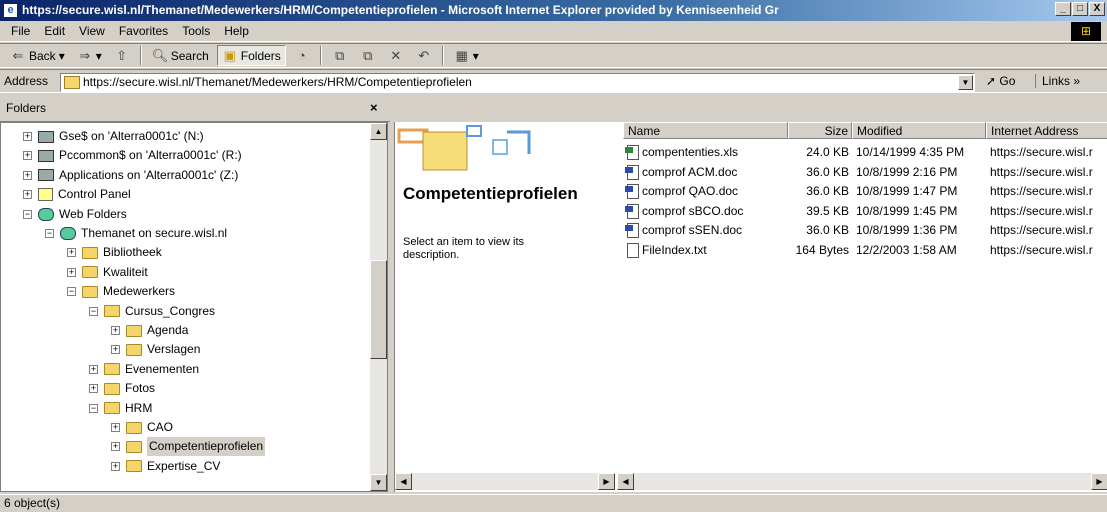 The width and height of the screenshot is (1107, 512). Describe the element at coordinates (107, 272) in the screenshot. I see `tree-item: + Kwaliteit` at that location.